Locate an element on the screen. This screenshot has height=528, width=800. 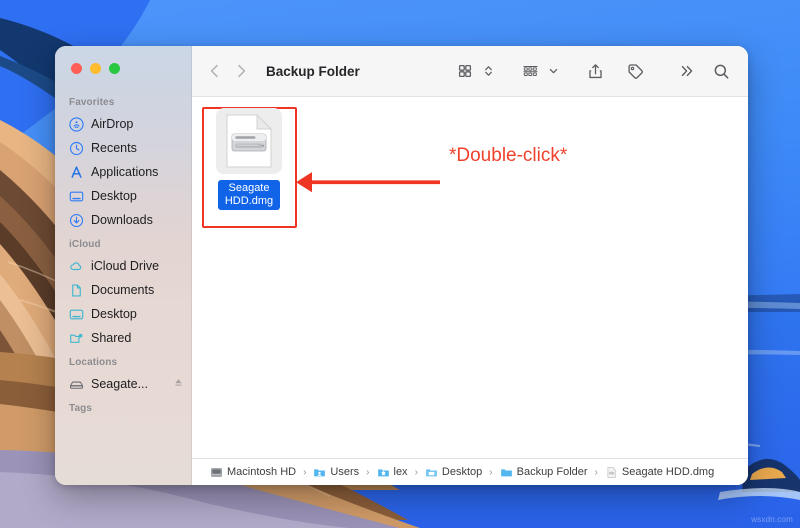
clock-icon is located at coordinates (76, 148).